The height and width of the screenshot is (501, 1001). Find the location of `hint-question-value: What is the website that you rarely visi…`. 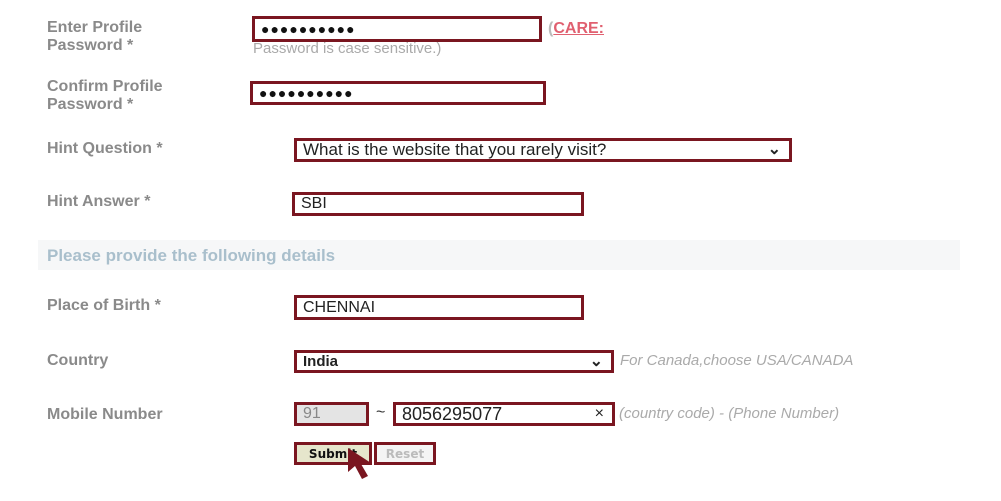

hint-question-value: What is the website that you rarely visi… is located at coordinates (455, 149).